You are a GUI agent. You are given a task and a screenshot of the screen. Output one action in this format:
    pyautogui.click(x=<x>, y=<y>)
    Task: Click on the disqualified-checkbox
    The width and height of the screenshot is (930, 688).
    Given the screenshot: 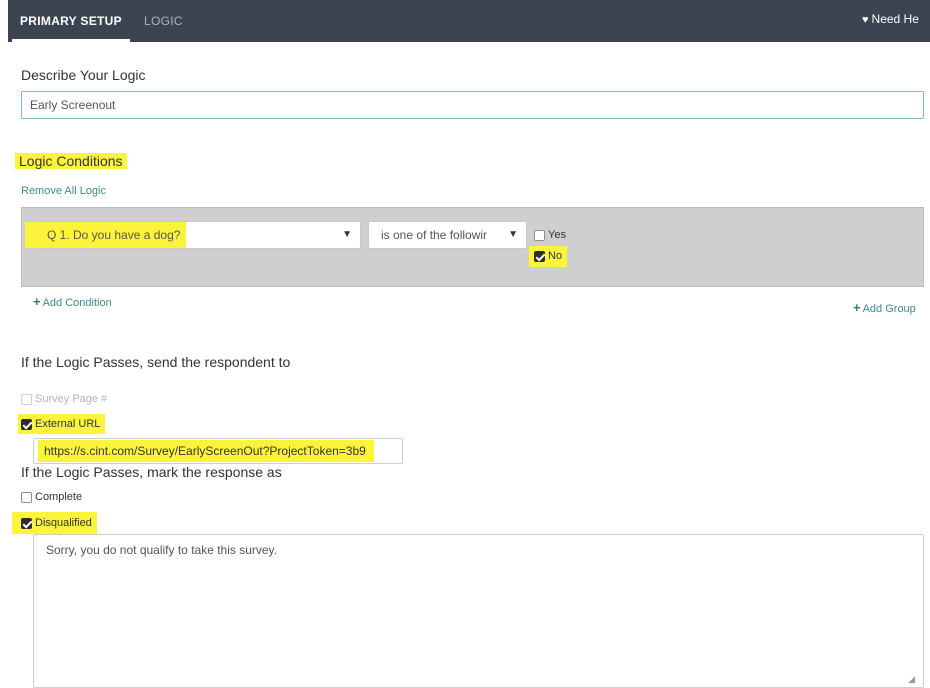 What is the action you would take?
    pyautogui.click(x=26, y=523)
    